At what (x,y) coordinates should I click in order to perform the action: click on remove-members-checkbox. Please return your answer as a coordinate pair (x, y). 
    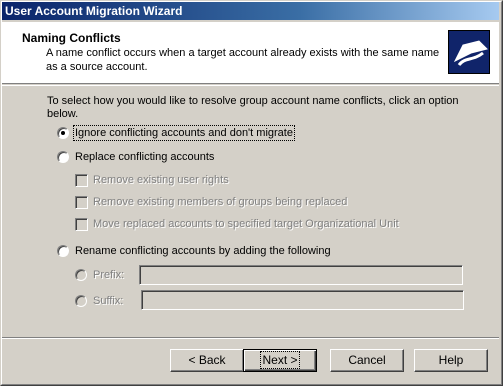
    Looking at the image, I should click on (81, 202).